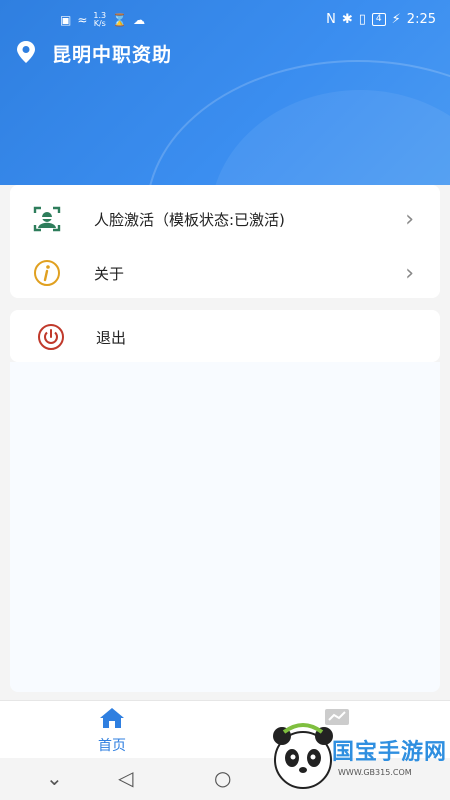 The width and height of the screenshot is (450, 800). Describe the element at coordinates (111, 337) in the screenshot. I see `logout-label: 退出` at that location.